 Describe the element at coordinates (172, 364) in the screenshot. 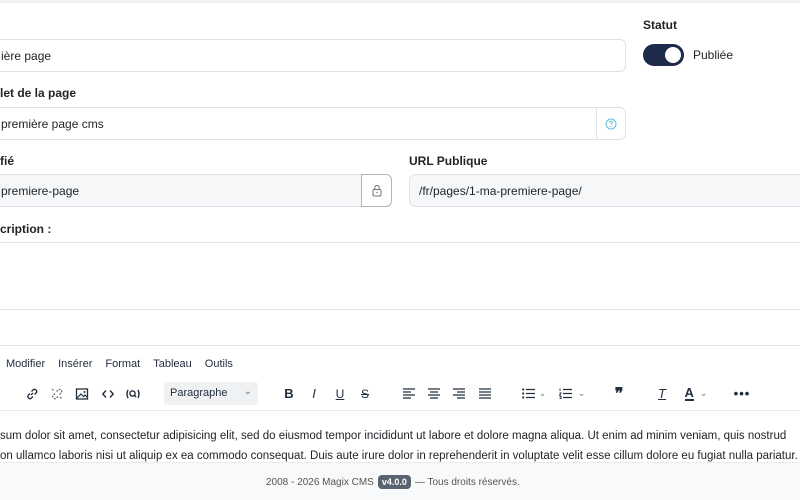

I see `menu-tableau: Tableau` at that location.